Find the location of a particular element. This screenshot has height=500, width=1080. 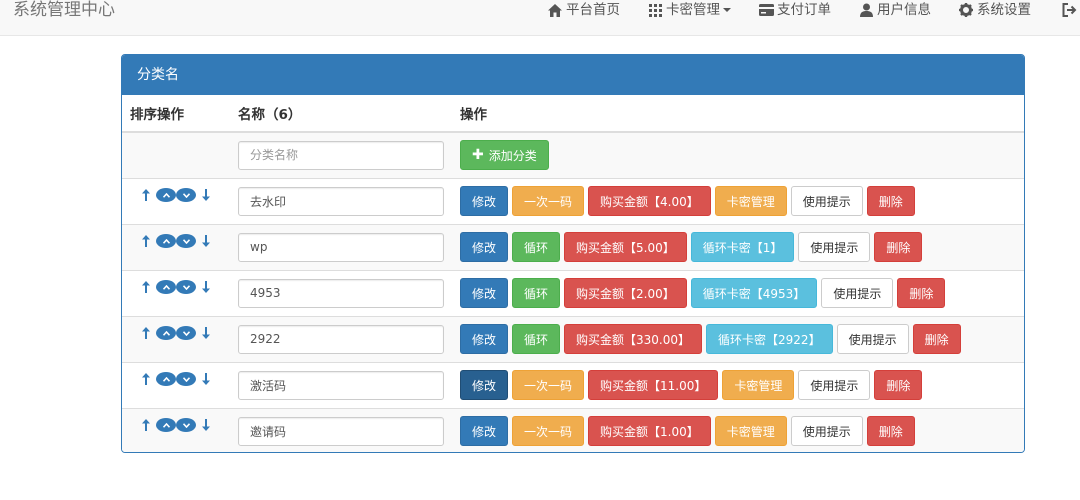

nav-payment-label: 支付订单 is located at coordinates (804, 10).